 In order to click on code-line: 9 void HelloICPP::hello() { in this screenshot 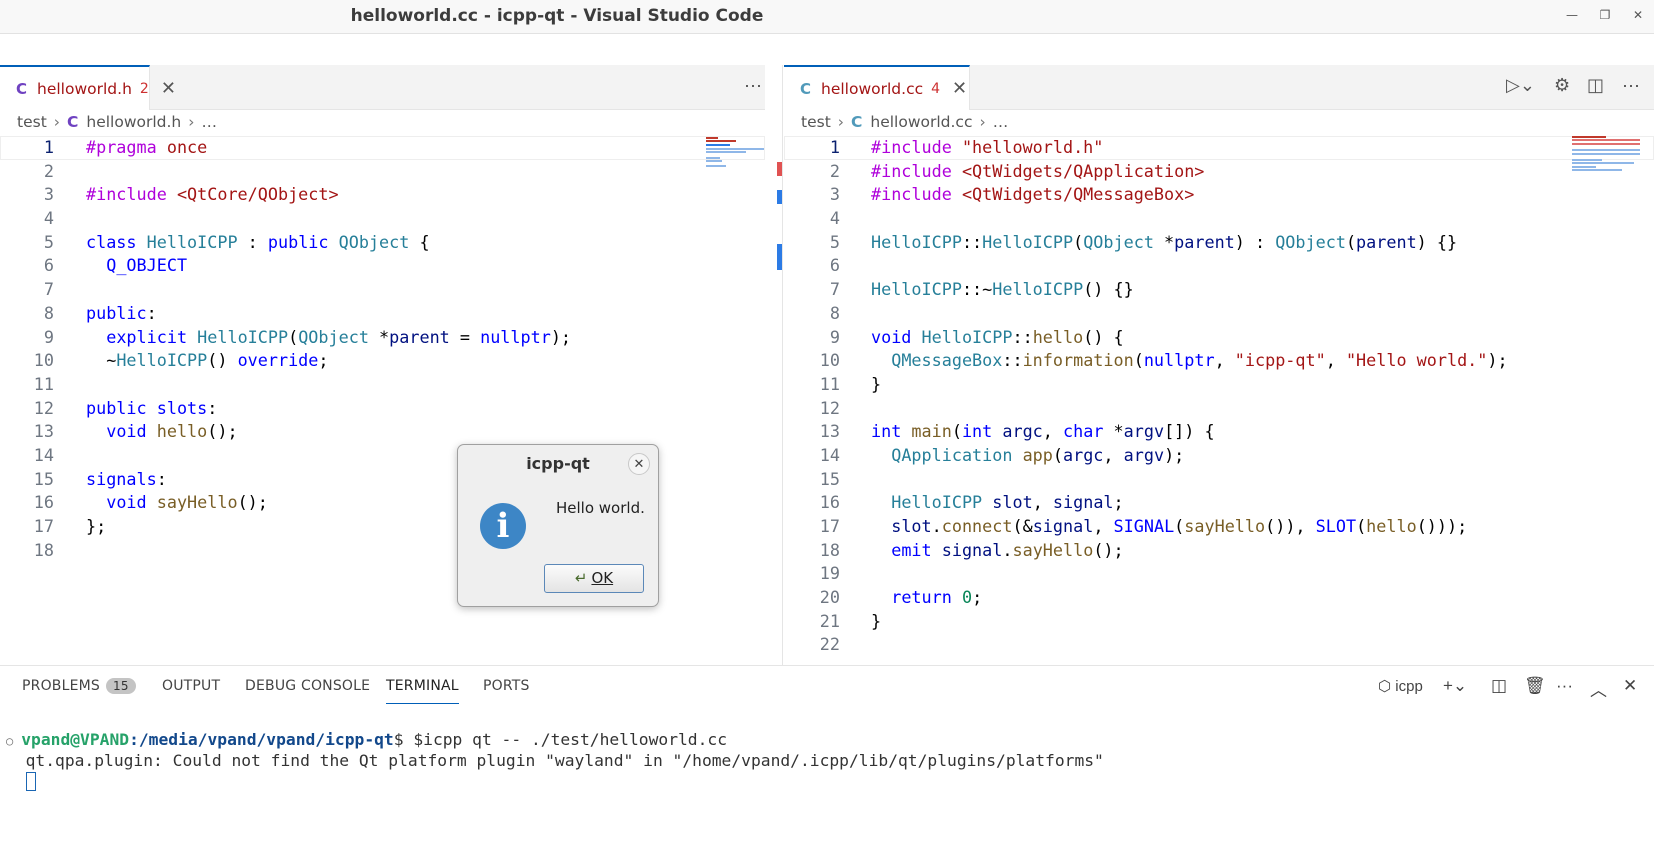, I will do `click(1219, 338)`.